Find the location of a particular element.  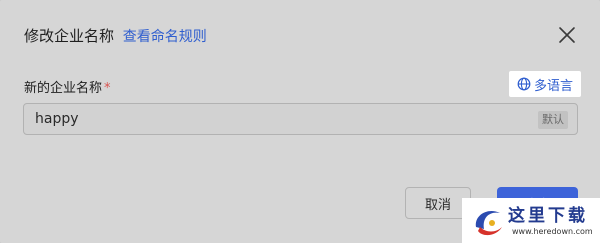

dialog-header: 修改企业名称 查看命名规则 is located at coordinates (115, 35).